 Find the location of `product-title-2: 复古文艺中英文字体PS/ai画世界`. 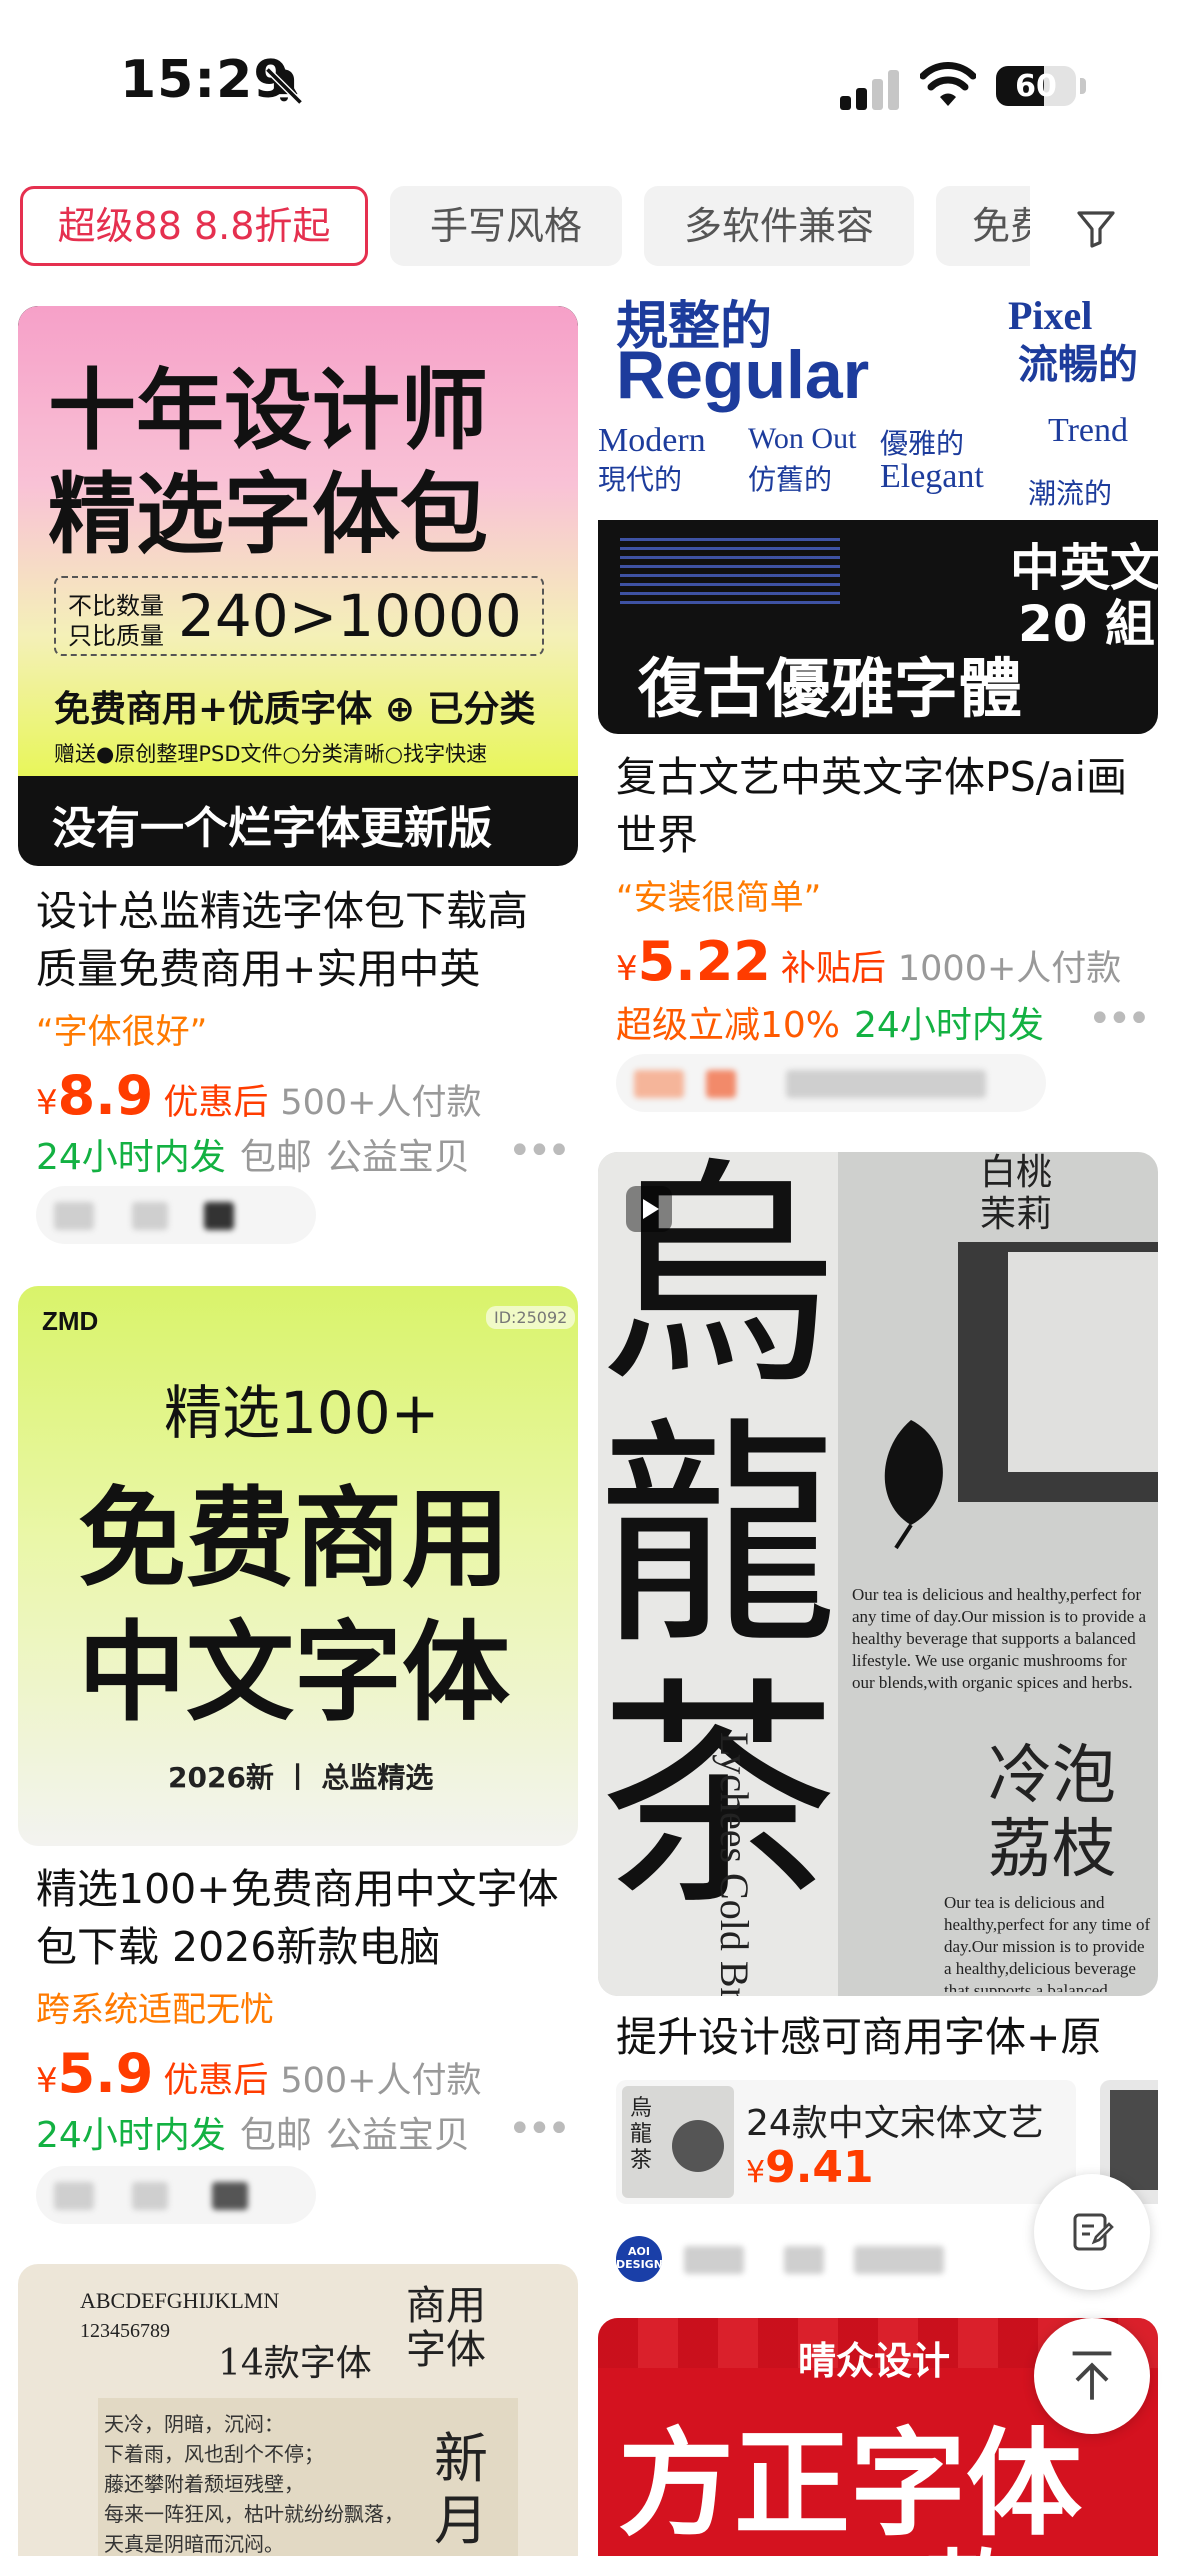

product-title-2: 复古文艺中英文字体PS/ai画世界 is located at coordinates (886, 806).